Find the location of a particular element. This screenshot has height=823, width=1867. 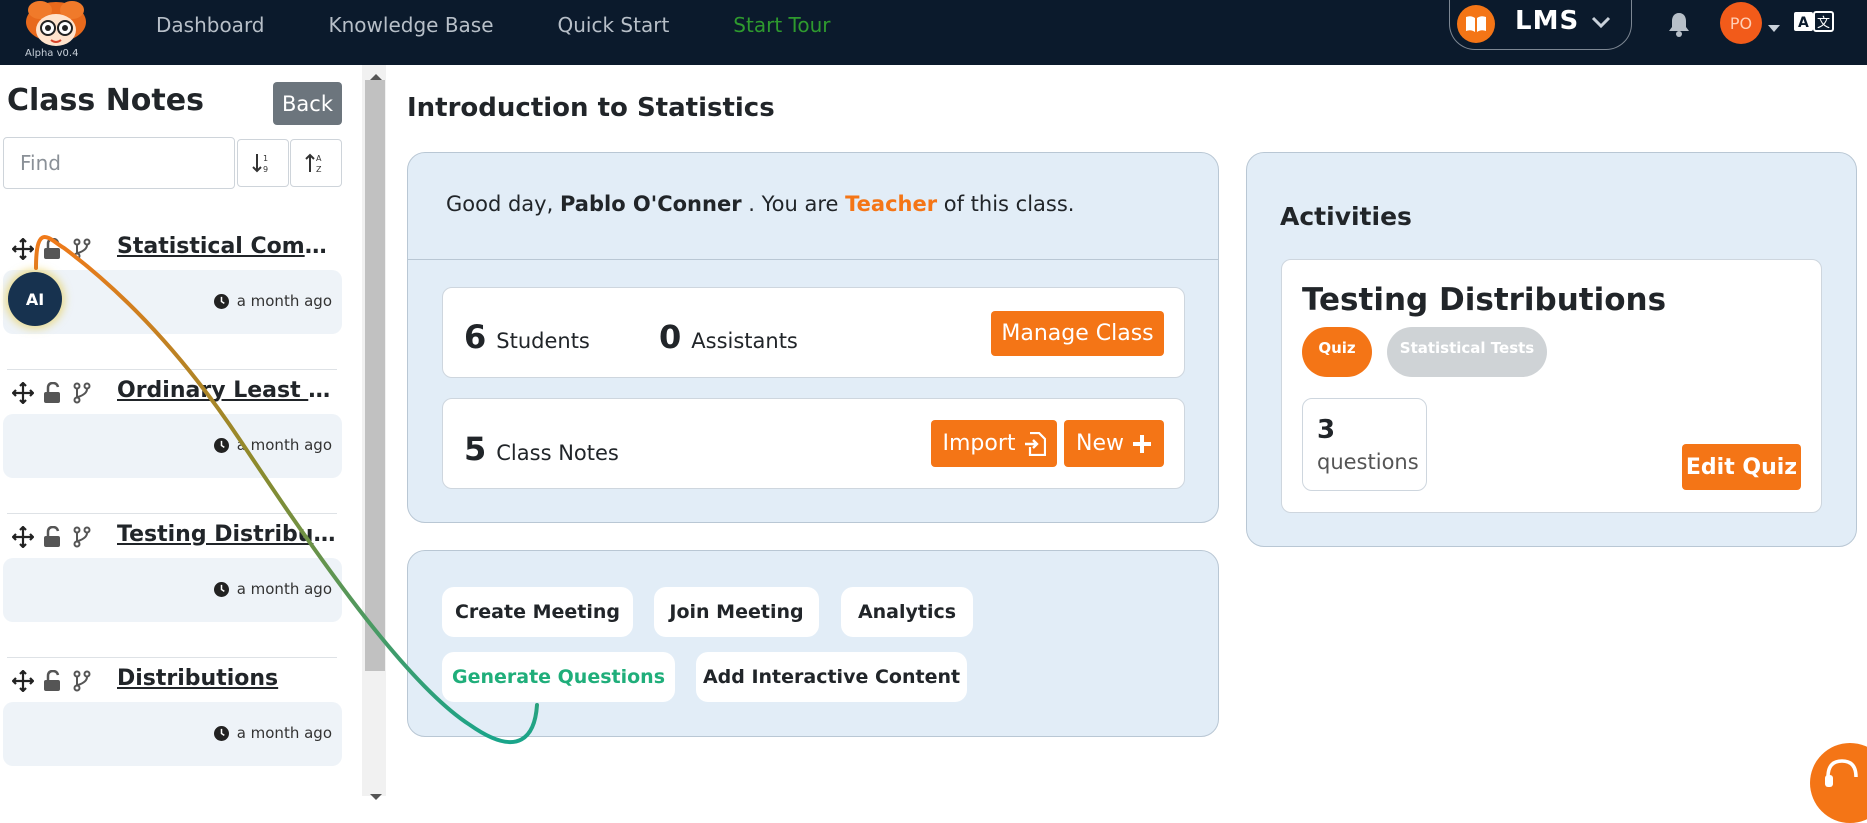

svg-text: 文 is located at coordinates (1823, 23).